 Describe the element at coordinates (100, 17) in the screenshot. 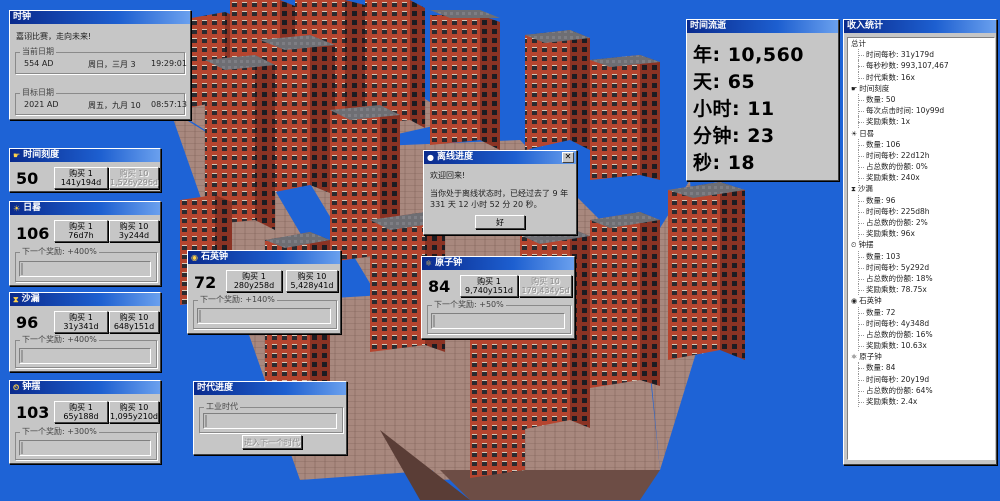

I see `clock-titlebar: 时钟` at that location.